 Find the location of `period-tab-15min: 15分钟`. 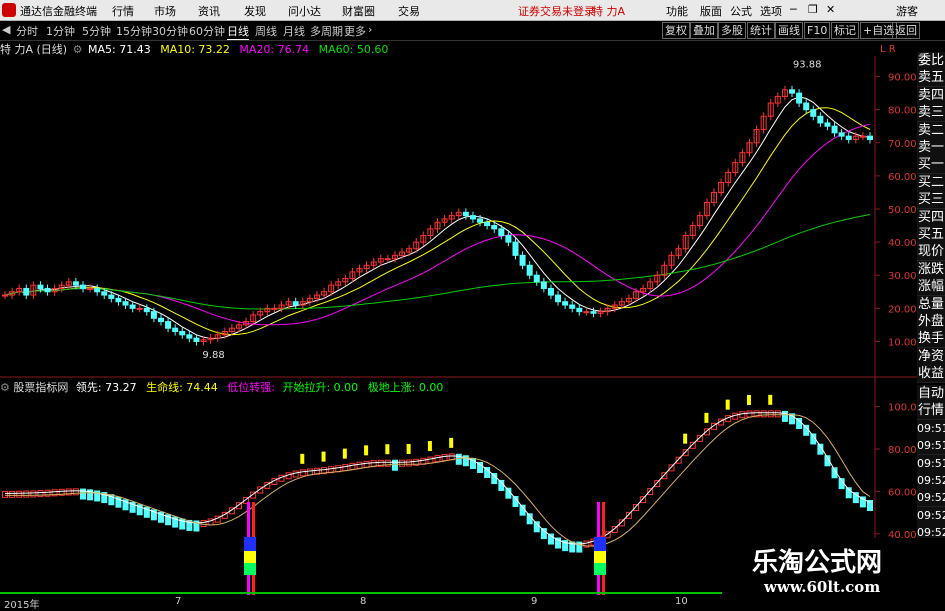

period-tab-15min: 15分钟 is located at coordinates (134, 31).